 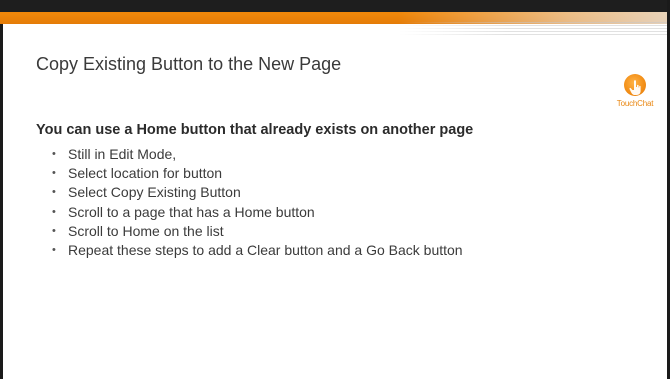 What do you see at coordinates (335, 6) in the screenshot?
I see `header-dark-strip` at bounding box center [335, 6].